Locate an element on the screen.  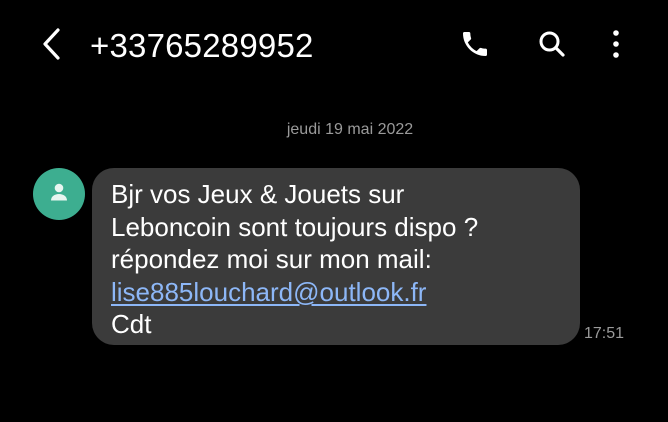
message-text-line: Bjr vos Jeux & Jouets sur is located at coordinates (258, 194).